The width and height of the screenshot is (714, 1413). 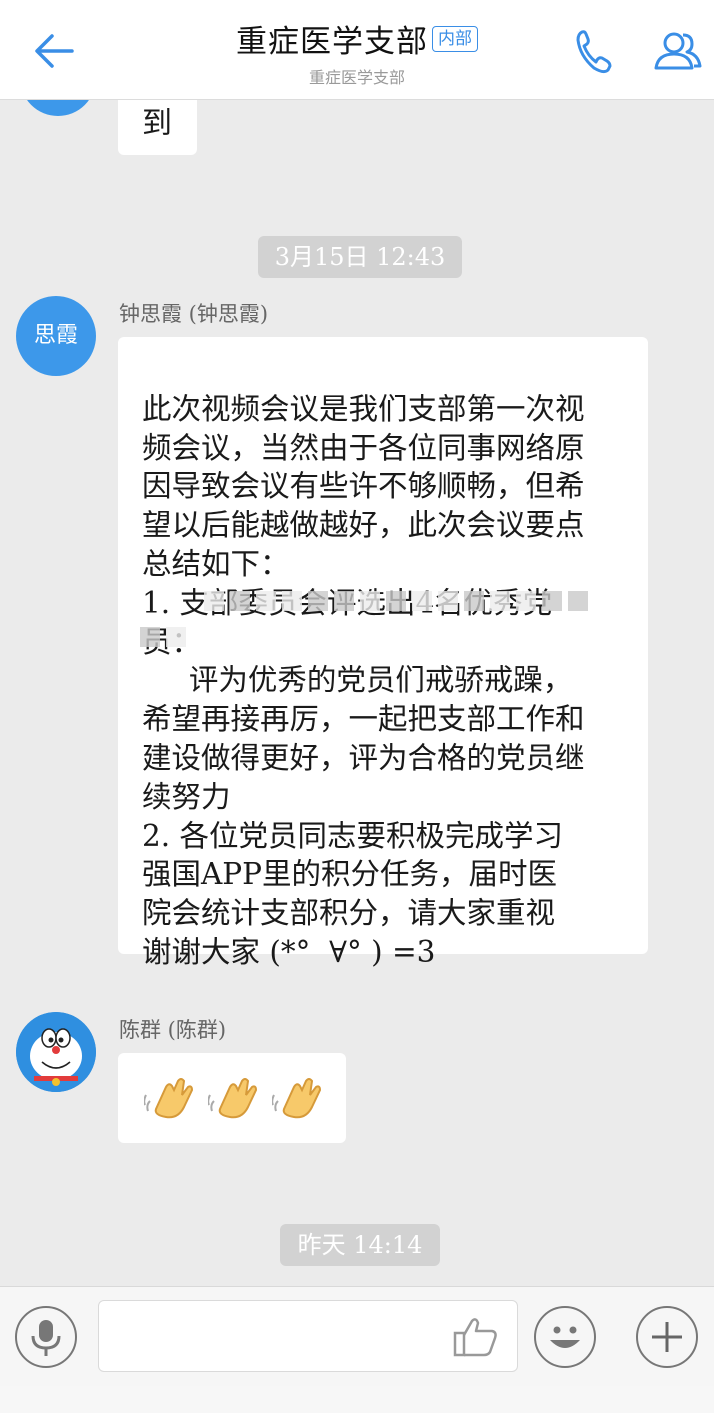 I want to click on thumbs-up-icon, so click(x=475, y=1337).